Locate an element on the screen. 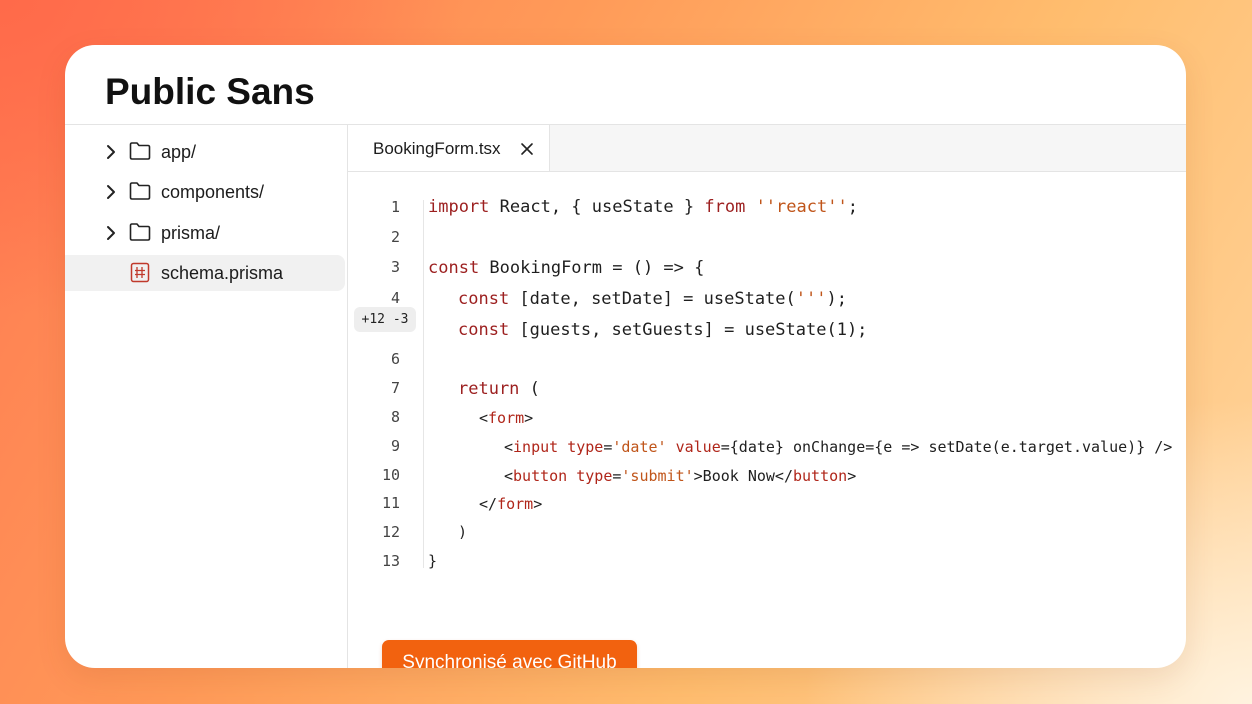 This screenshot has height=704, width=1252. code-line: ) is located at coordinates (463, 532).